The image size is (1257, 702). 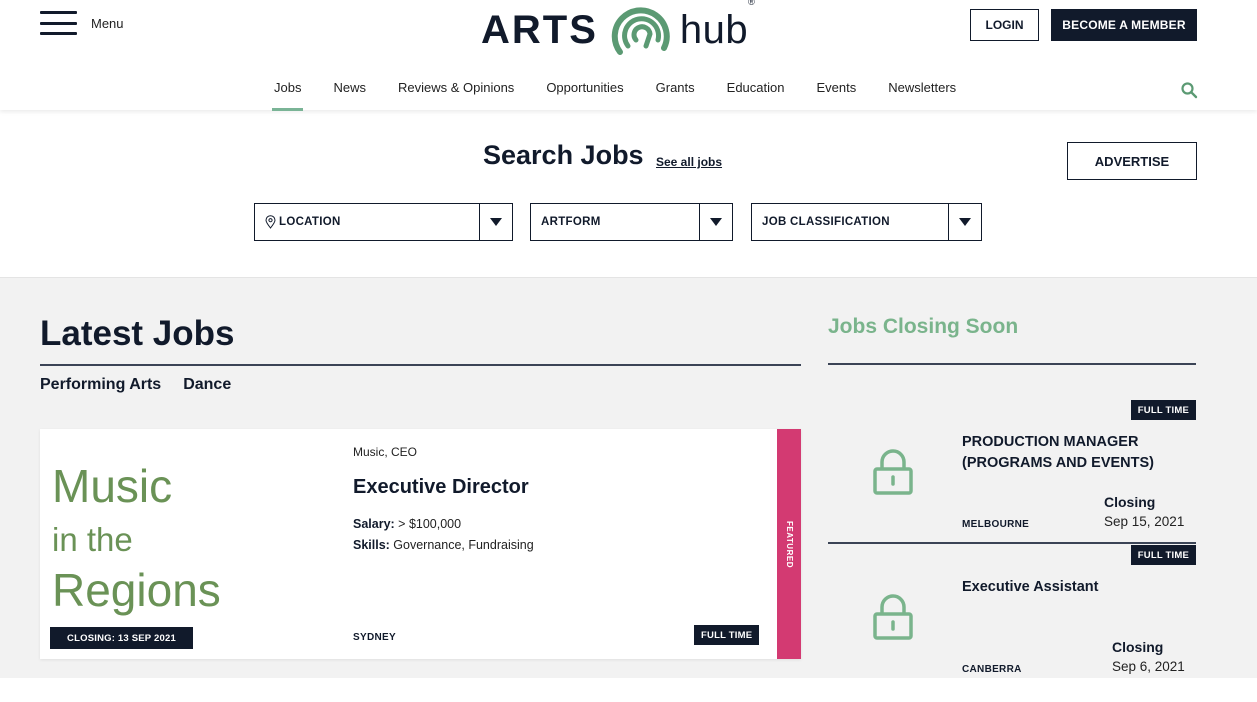 What do you see at coordinates (371, 545) in the screenshot?
I see `skills-label: Skills:` at bounding box center [371, 545].